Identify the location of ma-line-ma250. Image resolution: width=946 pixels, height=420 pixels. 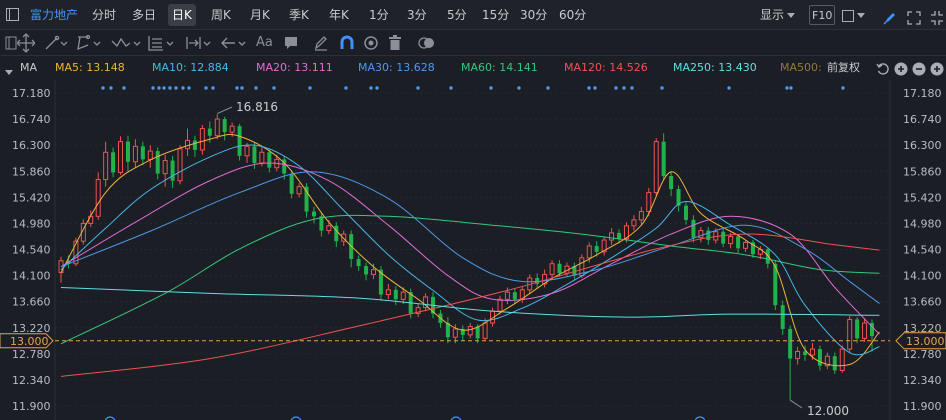
(470, 302).